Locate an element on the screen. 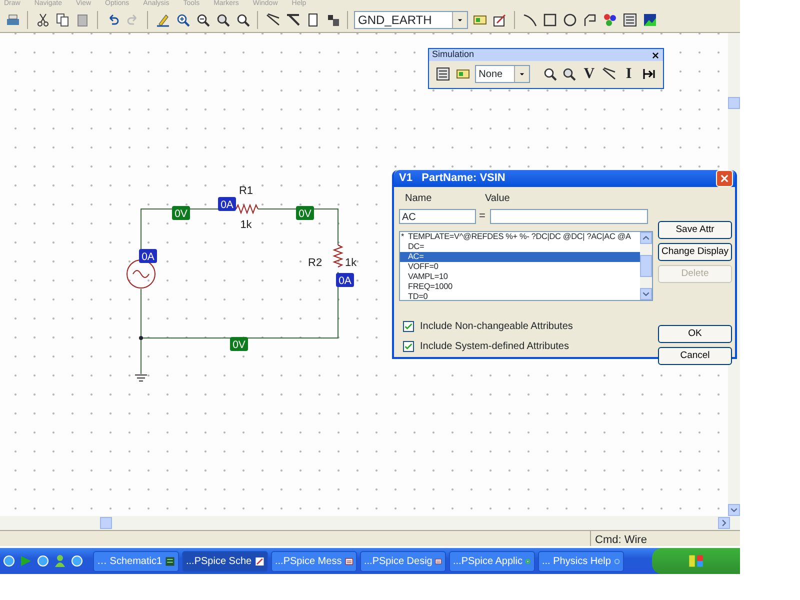  taskbar-button: ...PSpice Sche is located at coordinates (225, 561).